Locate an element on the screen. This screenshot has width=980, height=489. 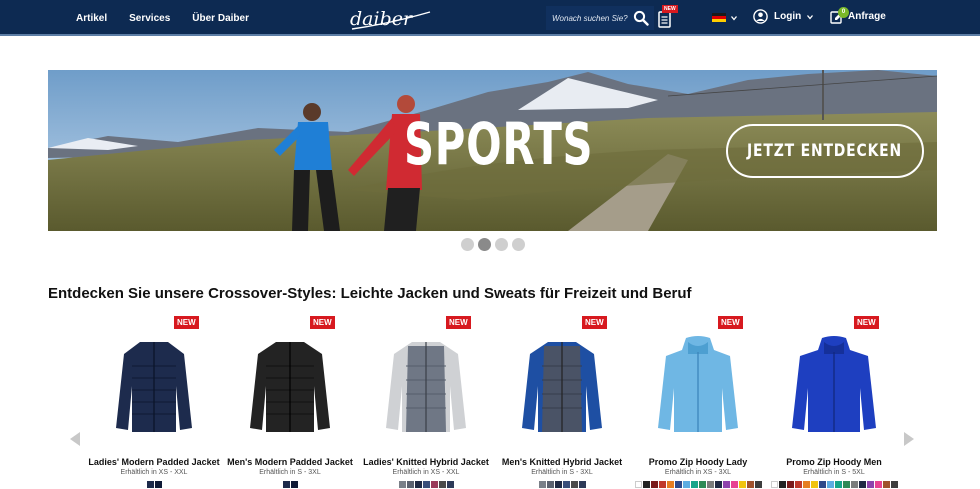
nav-item-artikel: Artikel is located at coordinates (91, 18).